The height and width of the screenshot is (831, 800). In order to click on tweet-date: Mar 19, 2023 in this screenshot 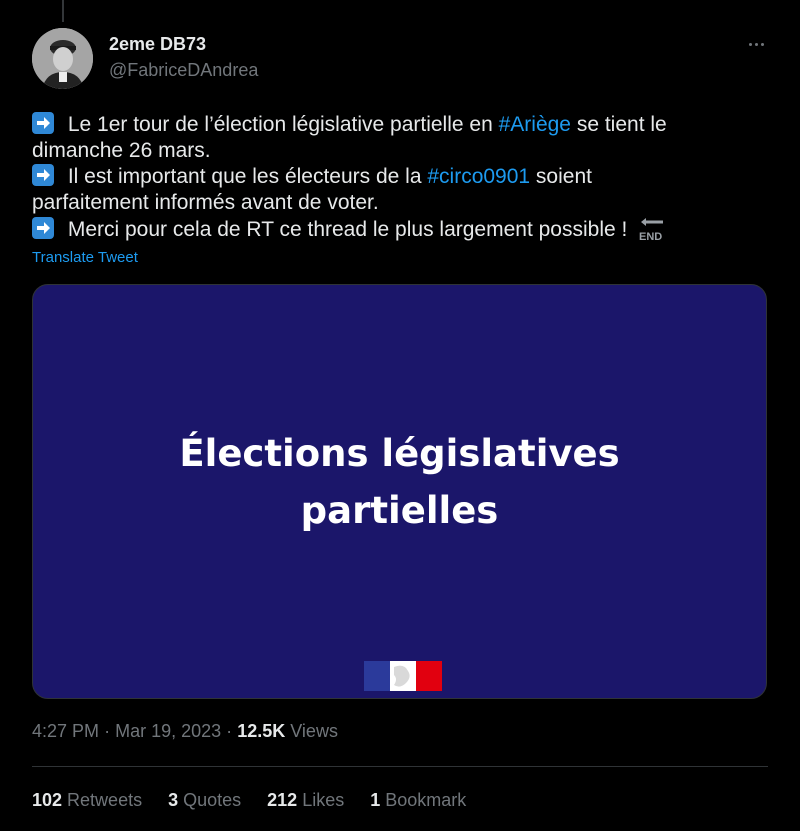, I will do `click(168, 731)`.